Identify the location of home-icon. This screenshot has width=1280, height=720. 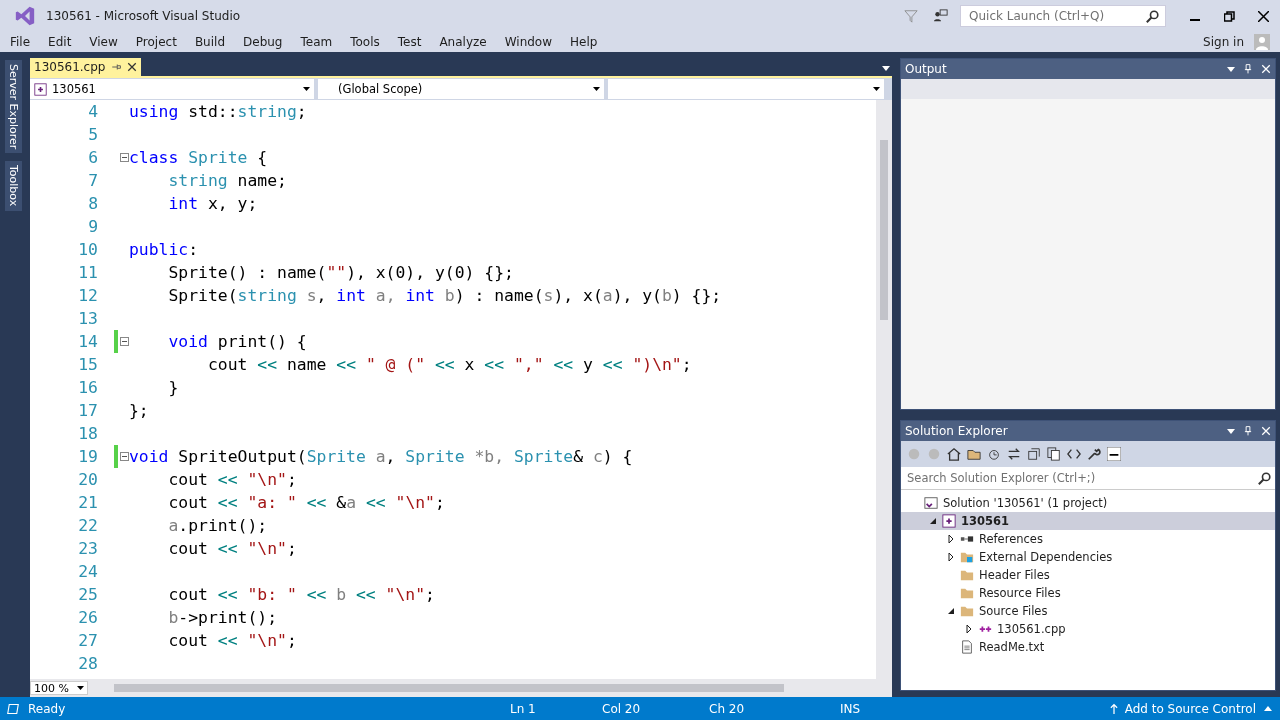
(954, 454).